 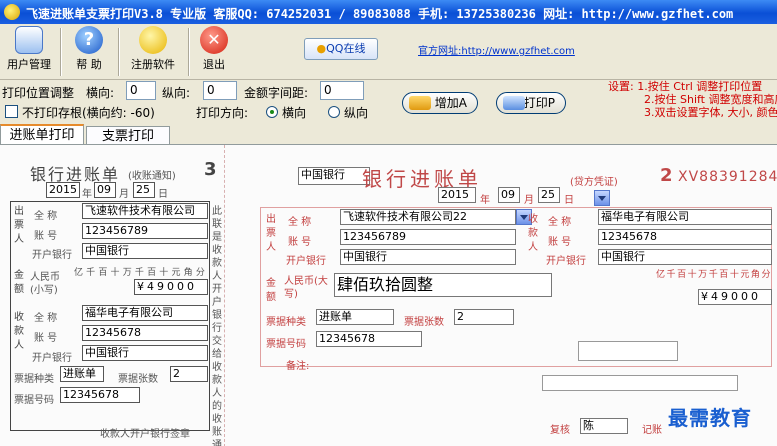 What do you see at coordinates (145, 231) in the screenshot?
I see `stub-payer-account: 123456789` at bounding box center [145, 231].